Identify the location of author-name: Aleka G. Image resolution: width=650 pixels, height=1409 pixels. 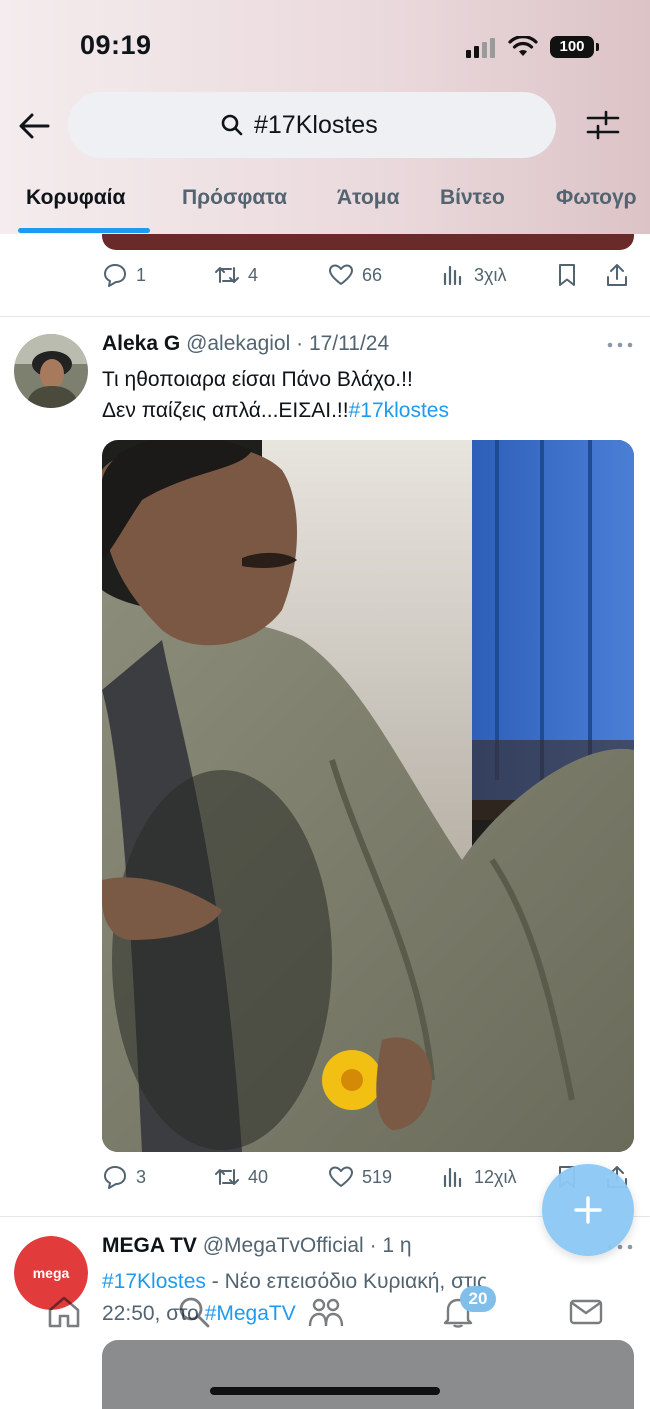
(141, 343).